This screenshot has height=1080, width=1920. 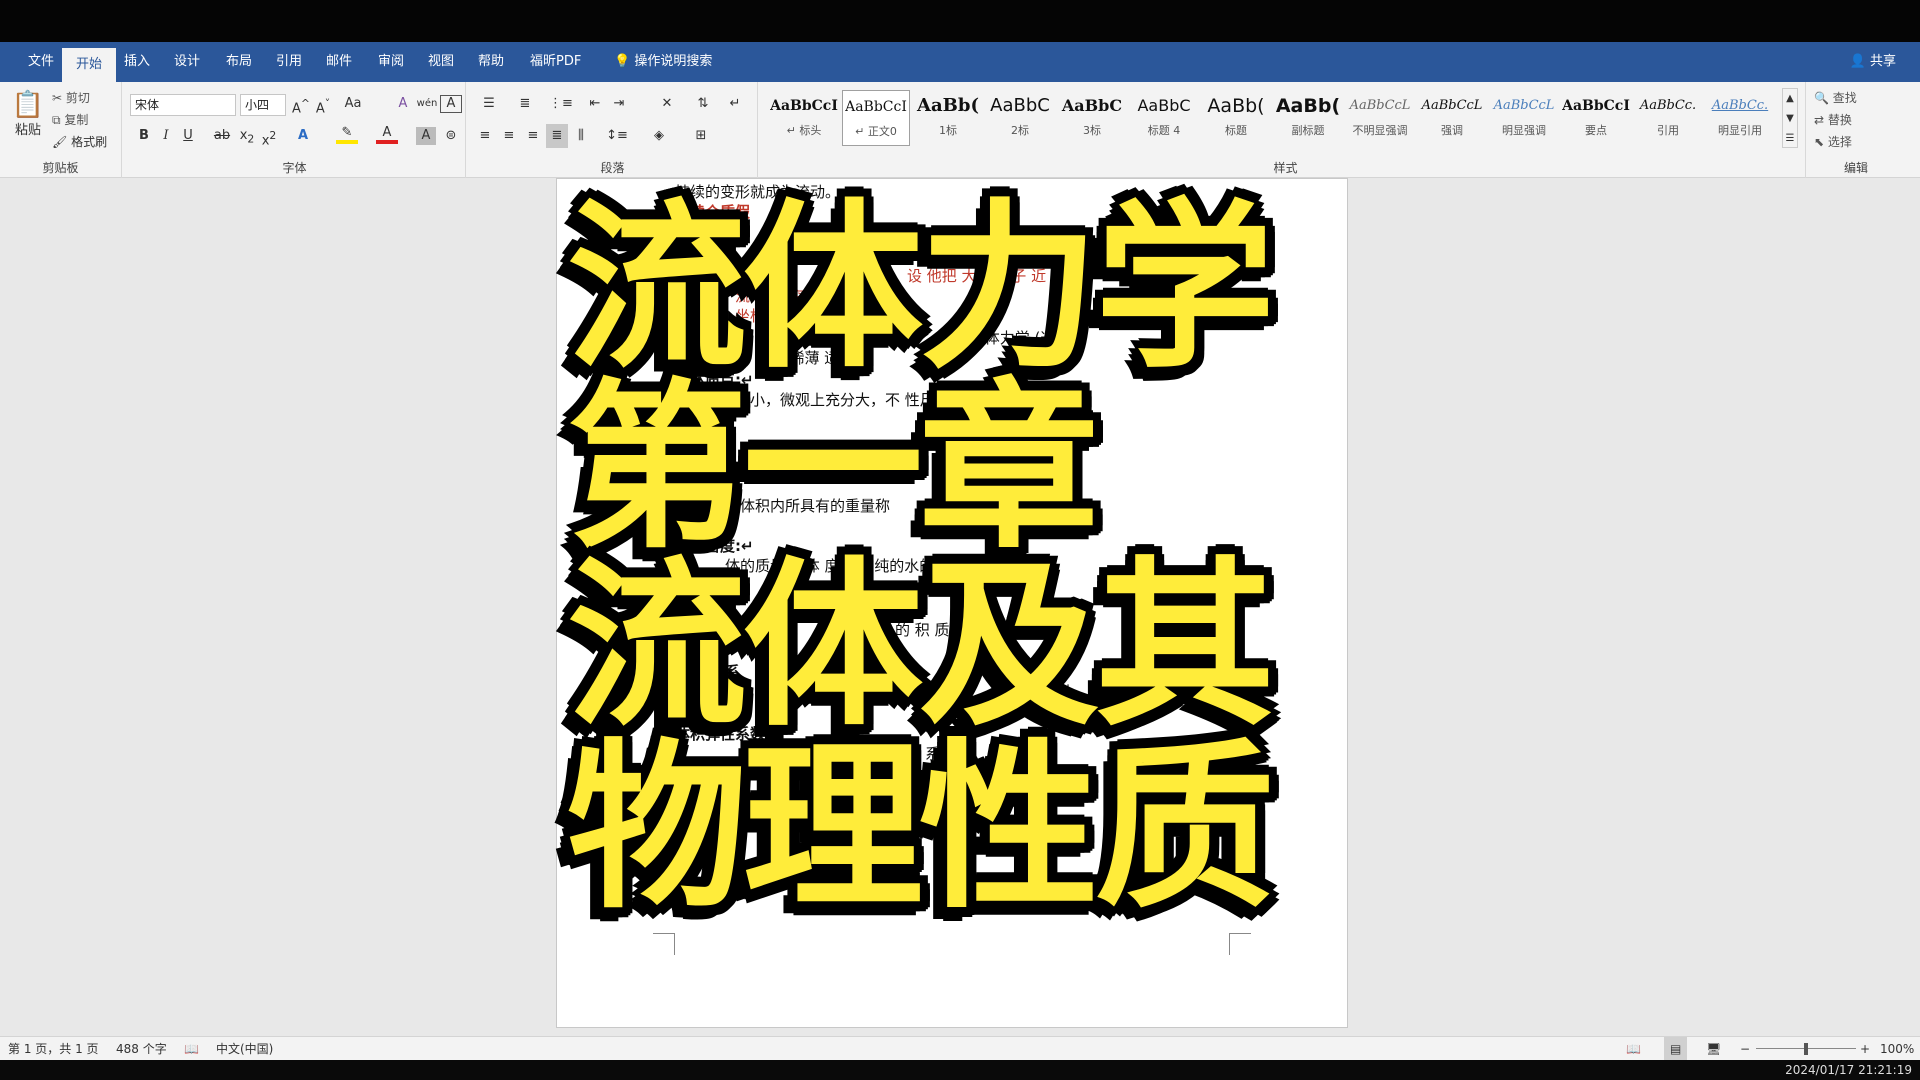 I want to click on shading-icon: ◈, so click(x=659, y=136).